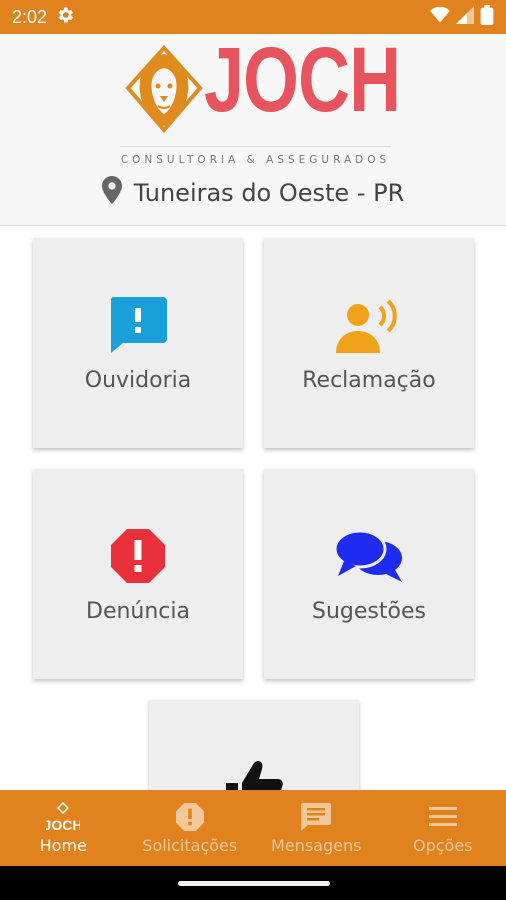 The height and width of the screenshot is (900, 506). What do you see at coordinates (442, 817) in the screenshot?
I see `menu-icon` at bounding box center [442, 817].